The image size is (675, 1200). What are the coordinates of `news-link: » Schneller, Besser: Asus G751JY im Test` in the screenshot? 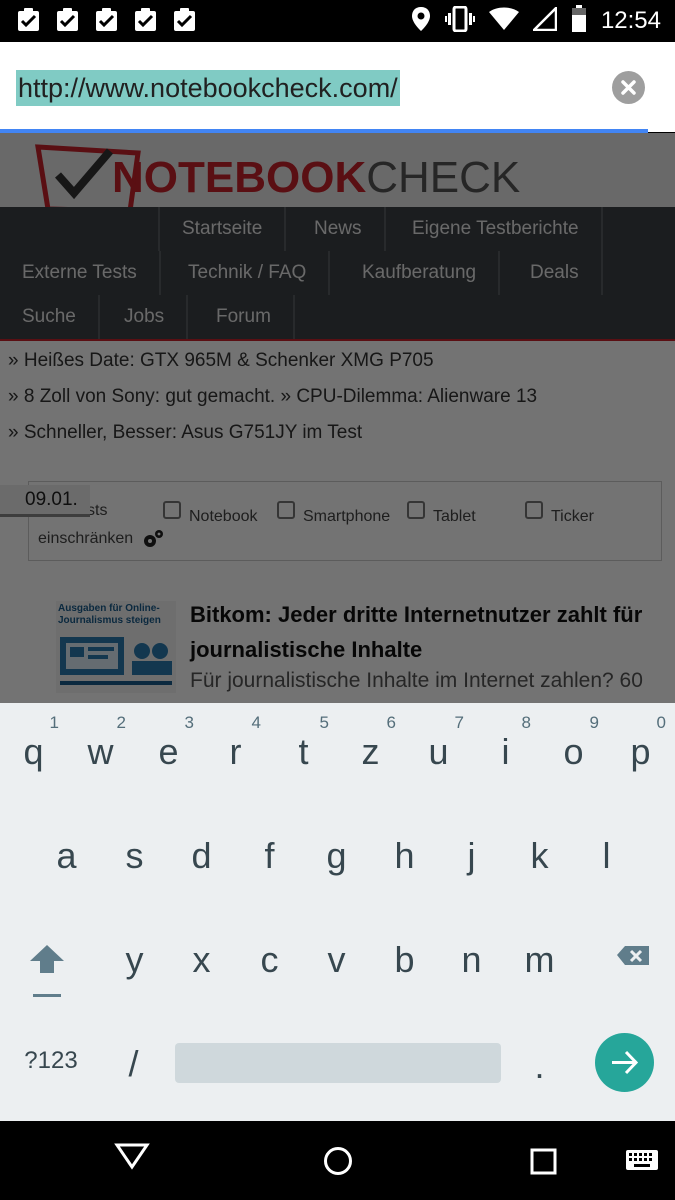 It's located at (338, 433).